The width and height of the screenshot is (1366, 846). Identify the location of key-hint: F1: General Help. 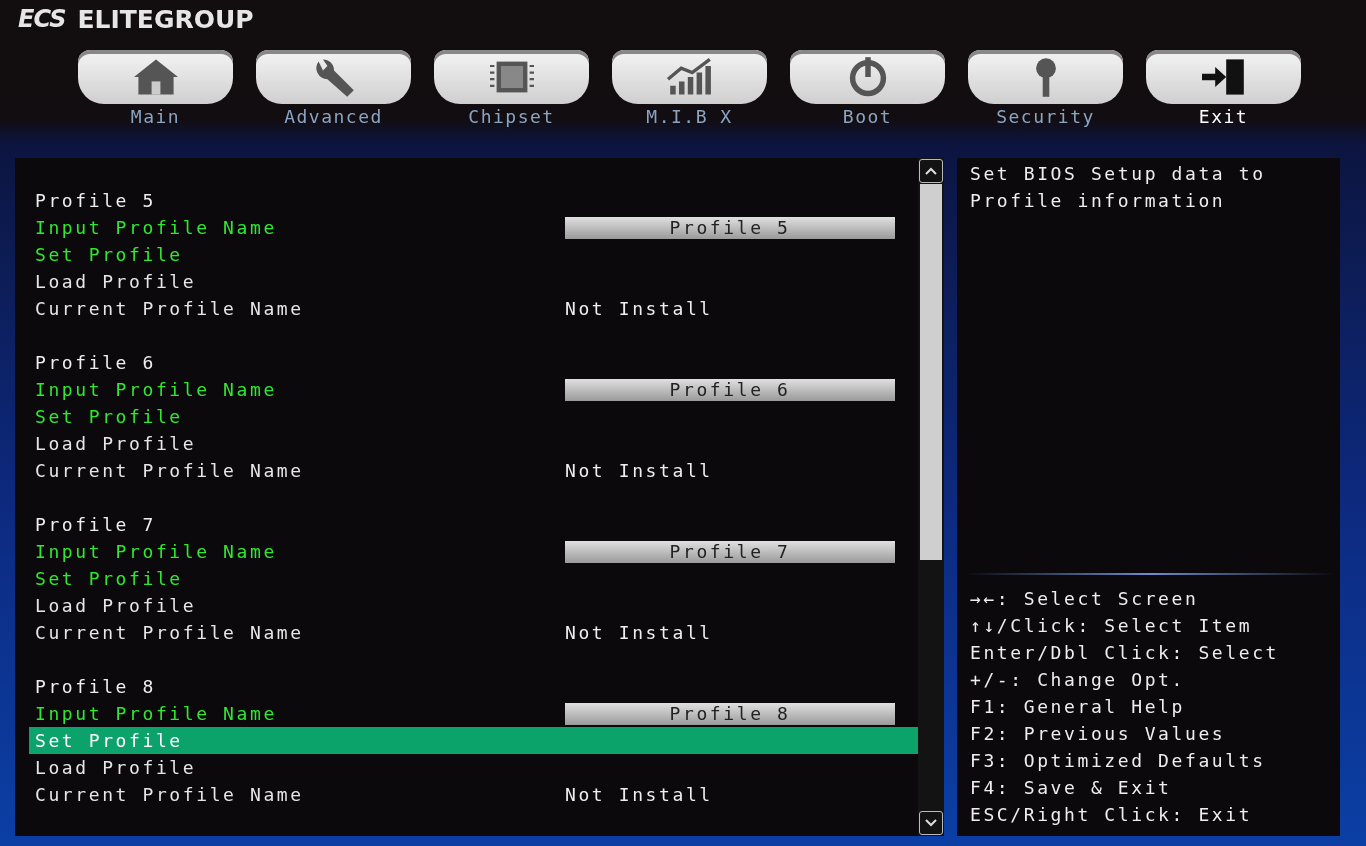
(1078, 707).